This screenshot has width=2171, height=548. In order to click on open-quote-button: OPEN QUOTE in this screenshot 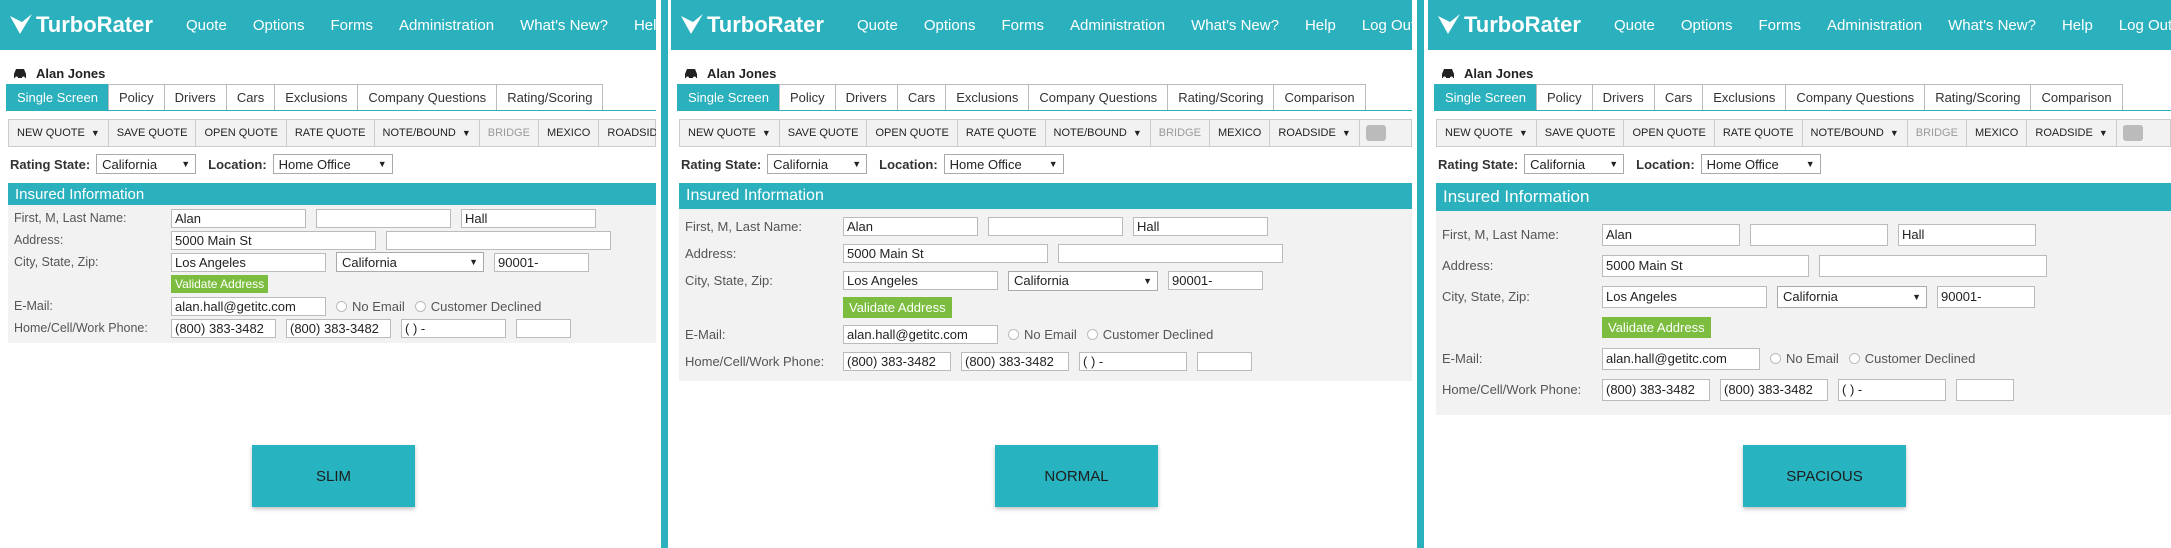, I will do `click(241, 133)`.